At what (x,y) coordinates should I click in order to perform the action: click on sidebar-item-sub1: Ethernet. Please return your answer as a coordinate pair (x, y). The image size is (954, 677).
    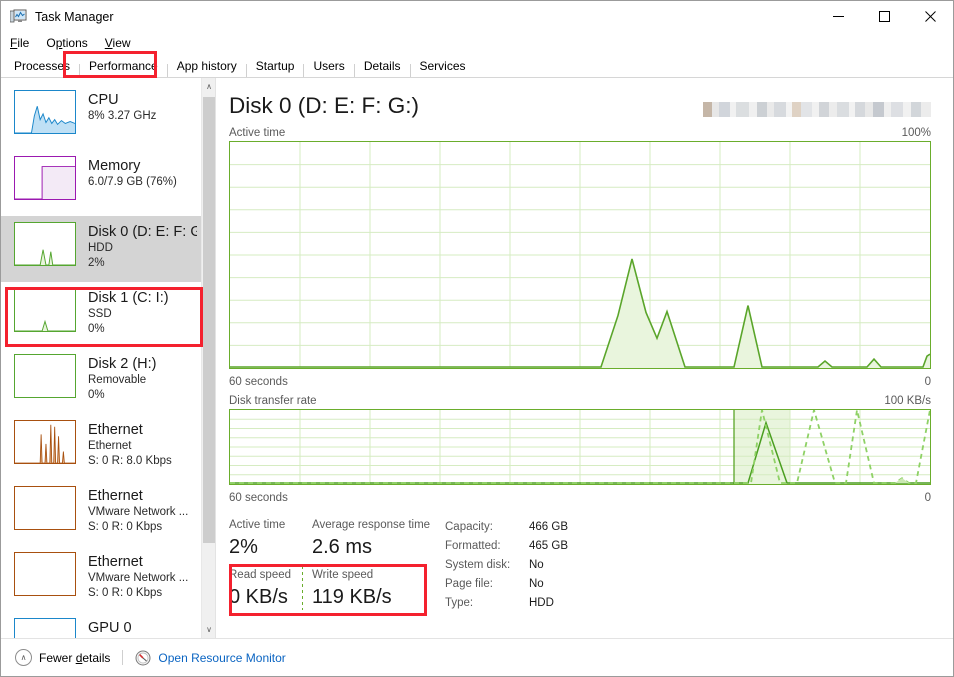
    Looking at the image, I should click on (110, 446).